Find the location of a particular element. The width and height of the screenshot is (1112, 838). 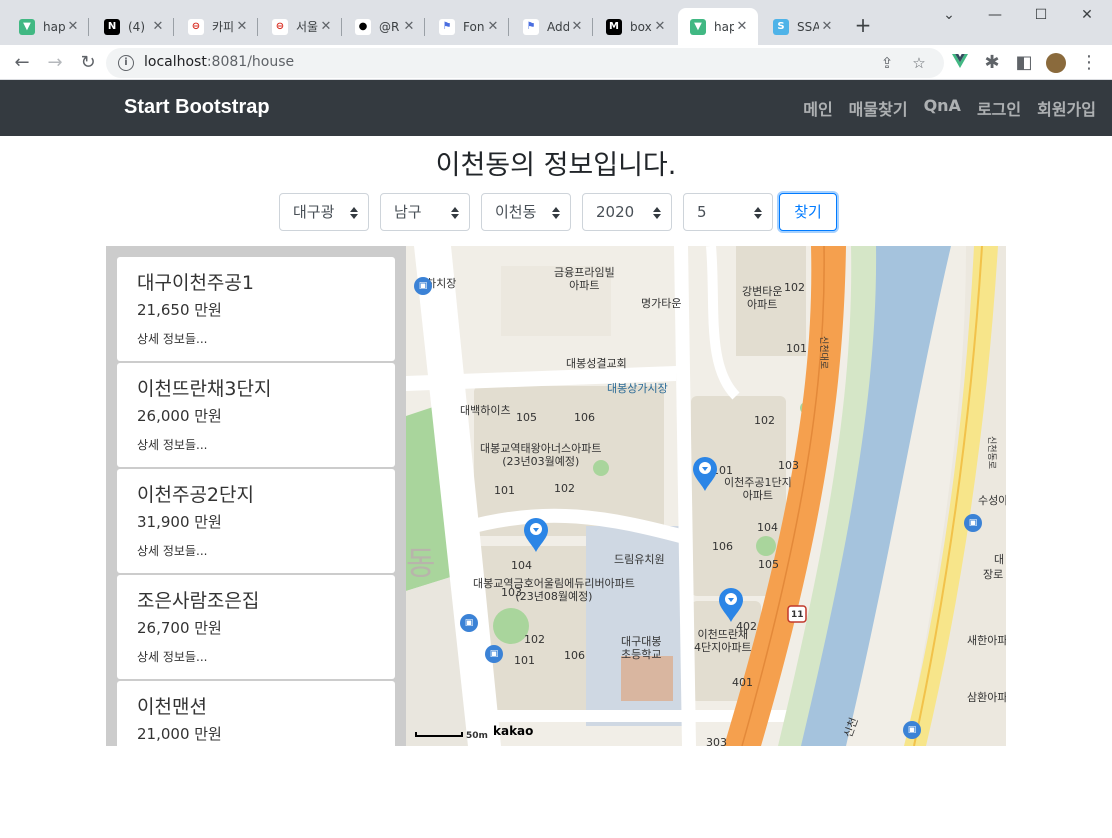

tab-title: Fon is located at coordinates (474, 26).